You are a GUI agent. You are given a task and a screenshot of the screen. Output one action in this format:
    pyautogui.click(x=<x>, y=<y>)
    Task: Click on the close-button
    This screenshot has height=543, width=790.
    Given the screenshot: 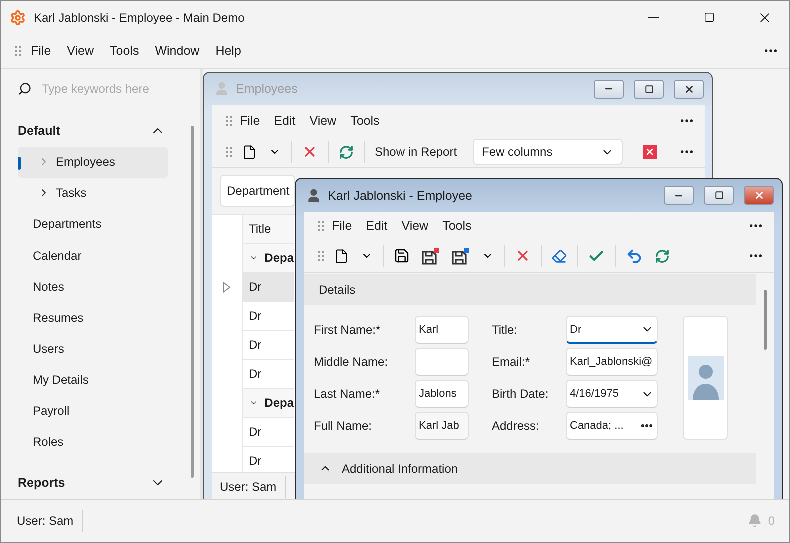 What is the action you would take?
    pyautogui.click(x=689, y=89)
    